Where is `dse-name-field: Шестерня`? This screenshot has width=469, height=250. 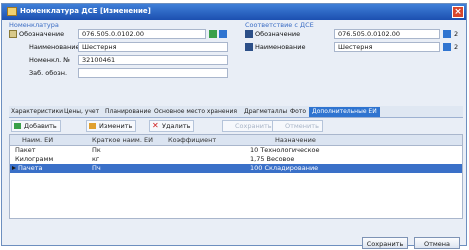
dse-name-field: Шестерня is located at coordinates (387, 47).